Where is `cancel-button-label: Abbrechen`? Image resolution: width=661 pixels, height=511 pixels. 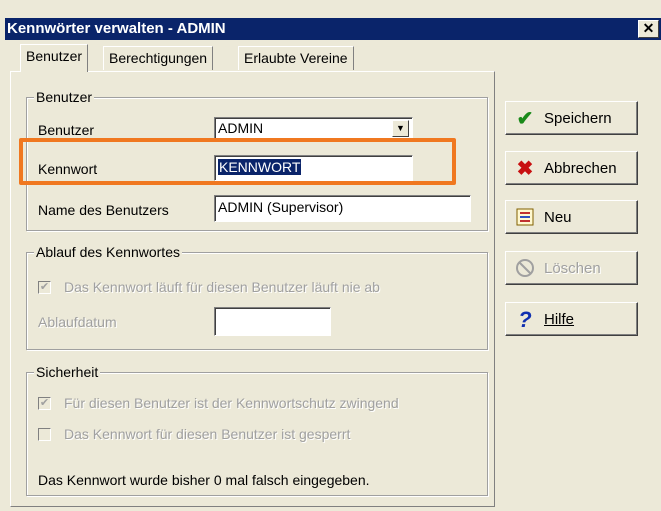
cancel-button-label: Abbrechen is located at coordinates (580, 168).